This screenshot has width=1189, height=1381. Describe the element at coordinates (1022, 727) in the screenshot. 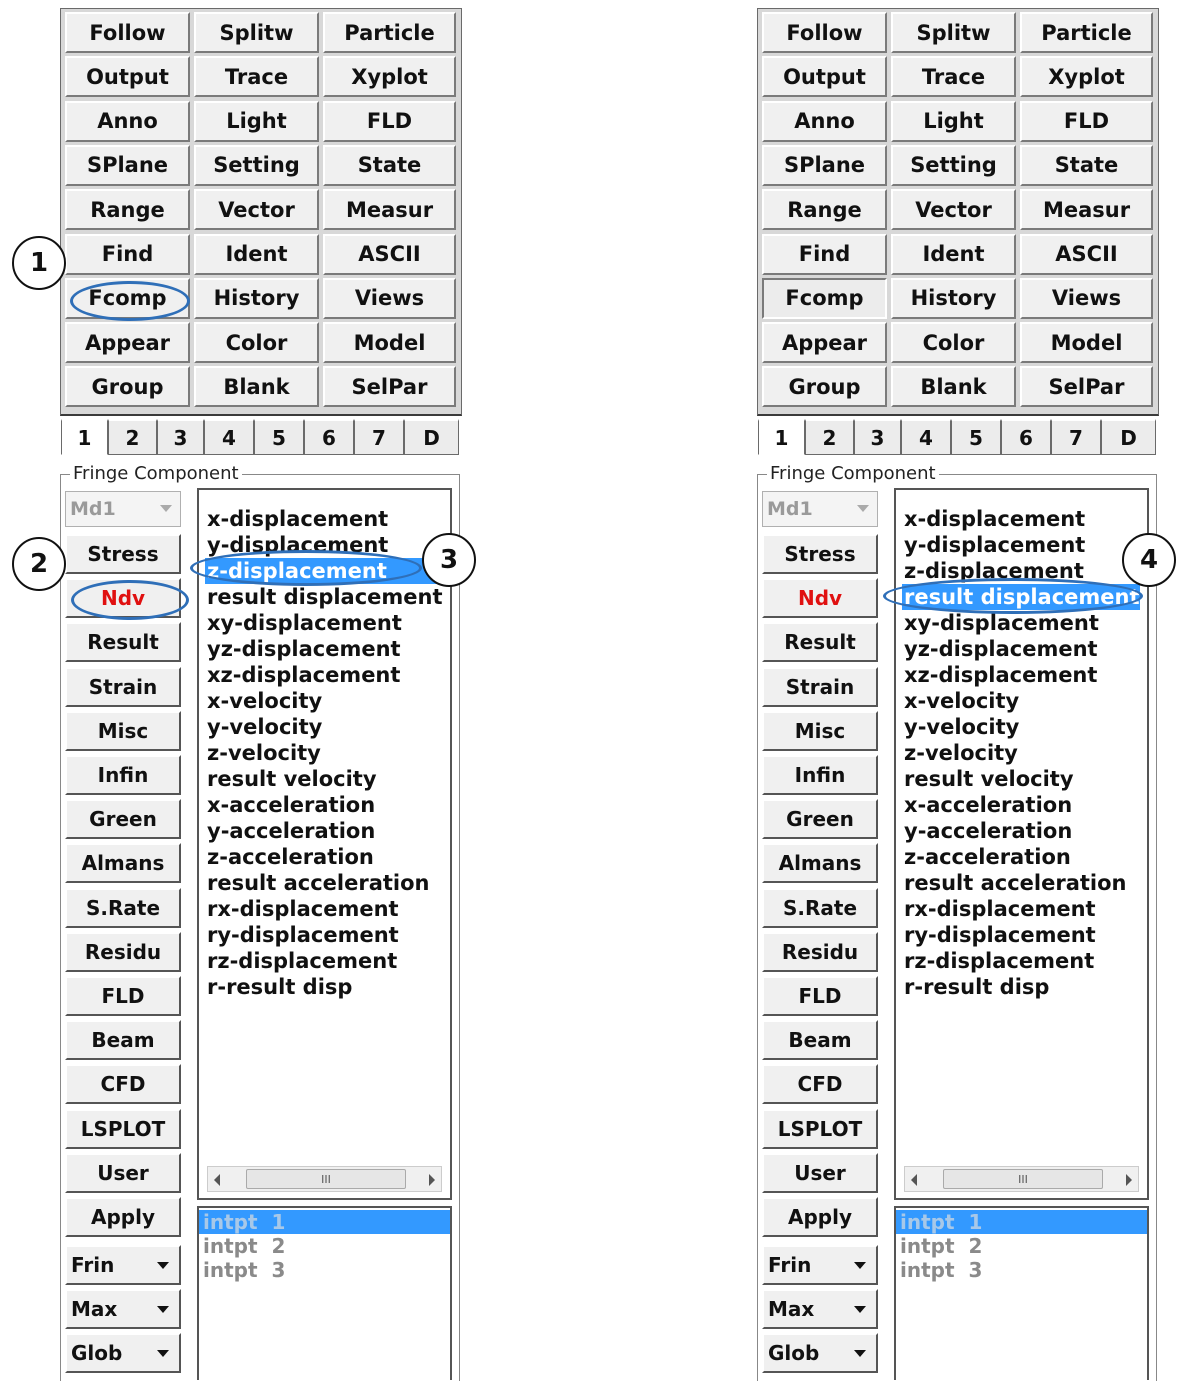

I see `component-item-y-velocity: y-velocity` at that location.